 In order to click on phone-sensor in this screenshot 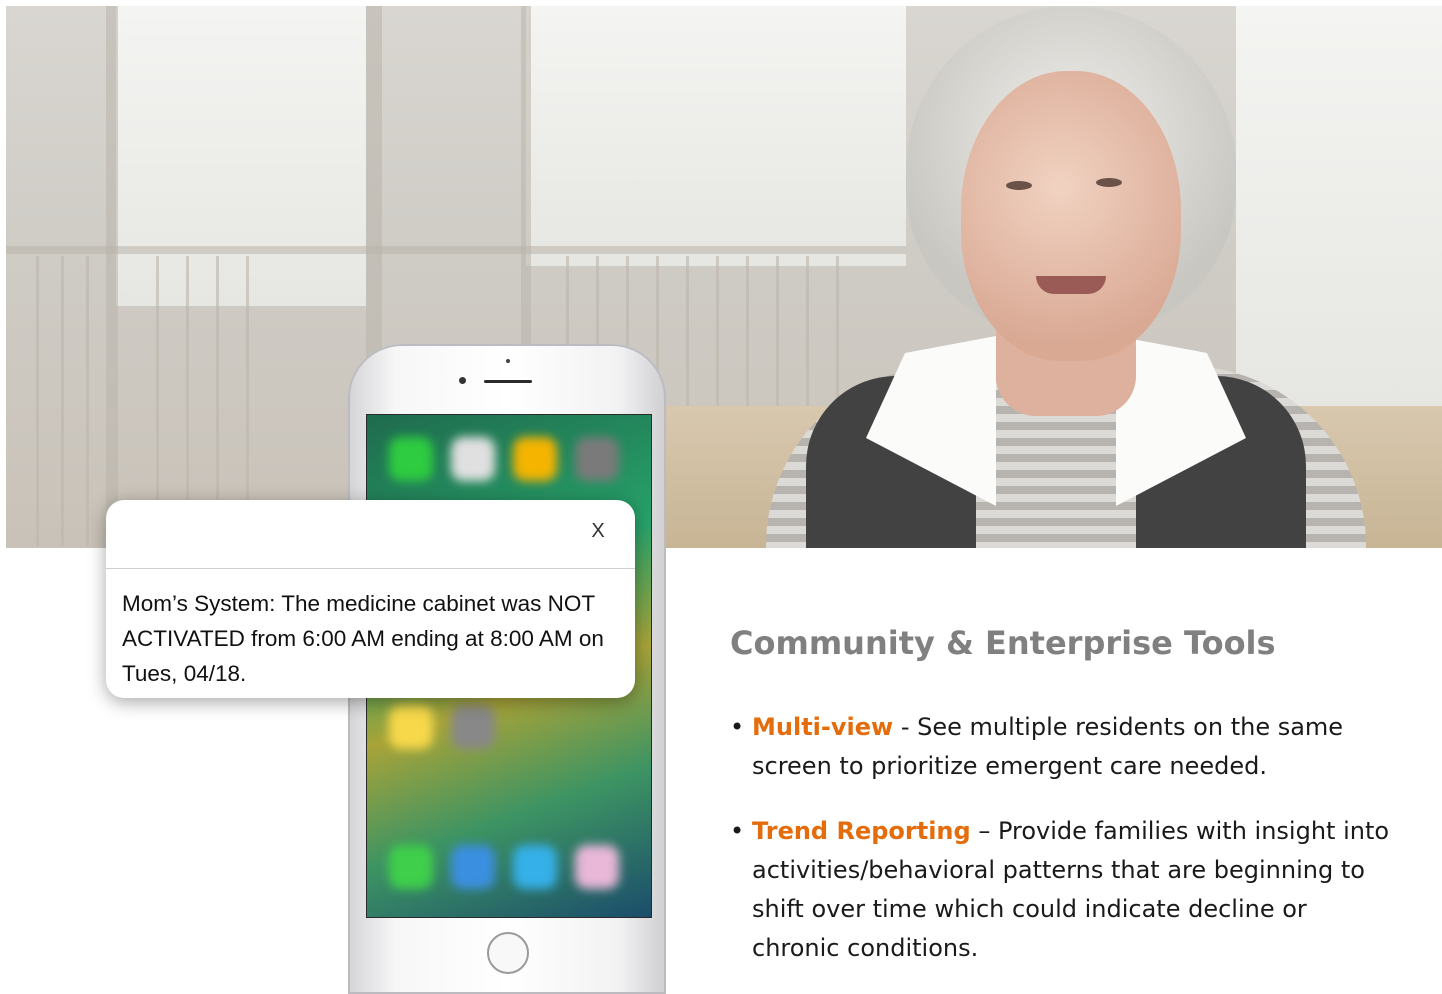, I will do `click(508, 361)`.